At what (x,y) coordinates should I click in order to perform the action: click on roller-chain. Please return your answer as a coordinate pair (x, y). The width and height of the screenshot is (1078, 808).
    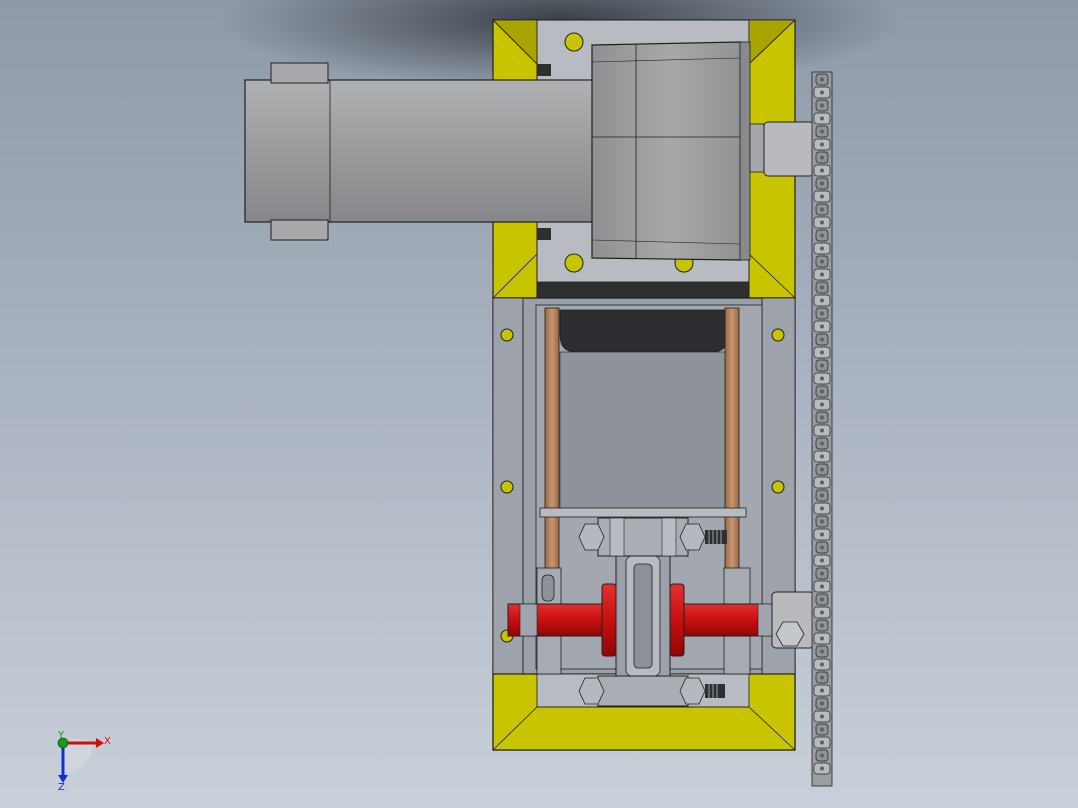
    Looking at the image, I should click on (822, 429).